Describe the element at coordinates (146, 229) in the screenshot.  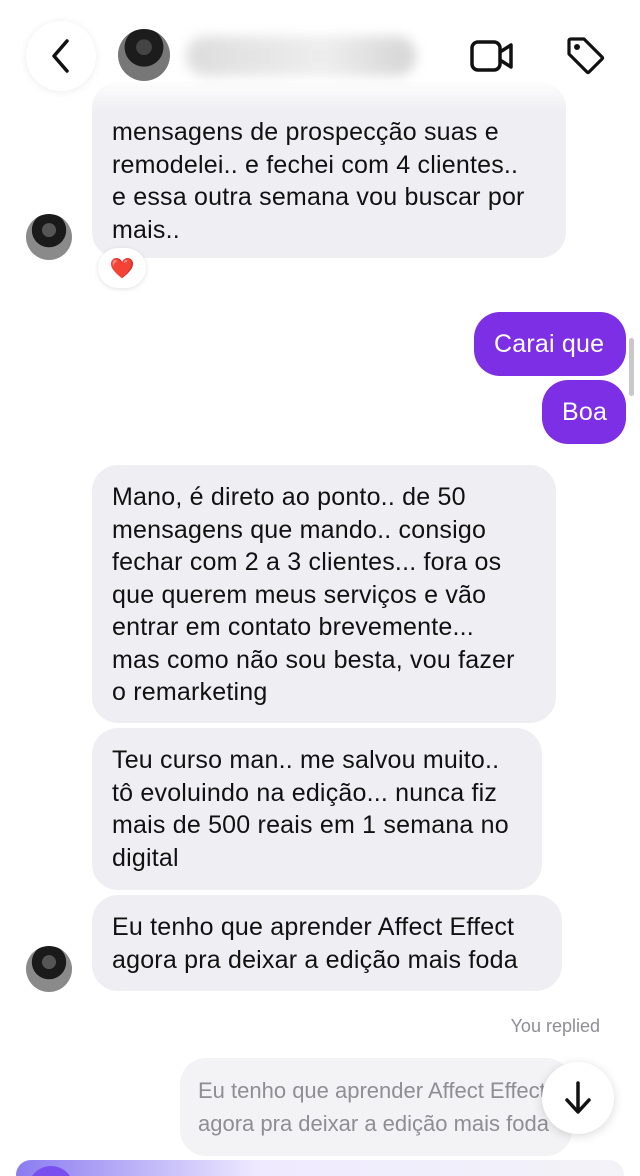
I see `message-line: mais..` at that location.